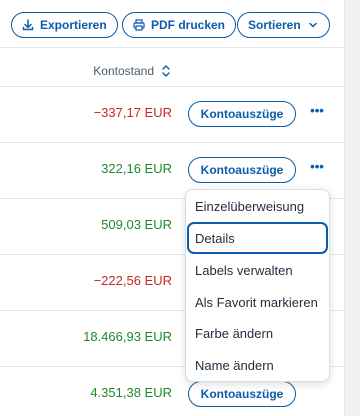 This screenshot has height=416, width=360. What do you see at coordinates (136, 168) in the screenshot?
I see `account-balance: 322,16 EUR` at bounding box center [136, 168].